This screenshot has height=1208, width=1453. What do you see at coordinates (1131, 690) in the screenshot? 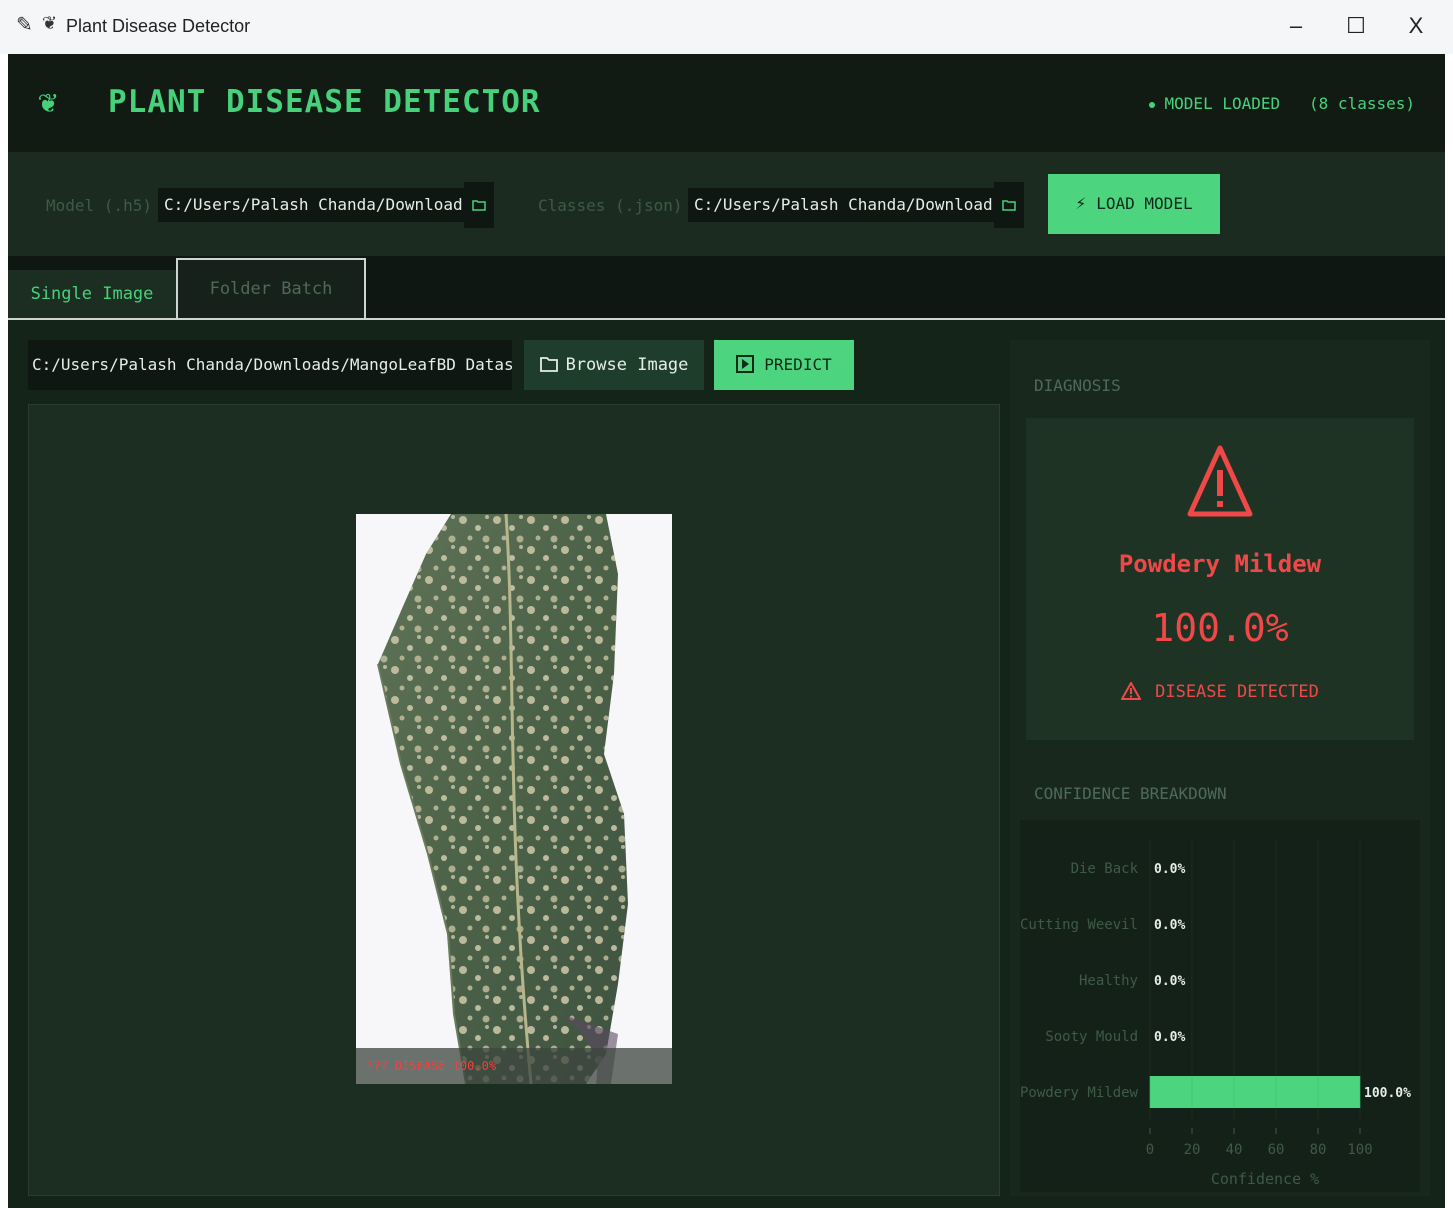
I see `warning-small-icon` at bounding box center [1131, 690].